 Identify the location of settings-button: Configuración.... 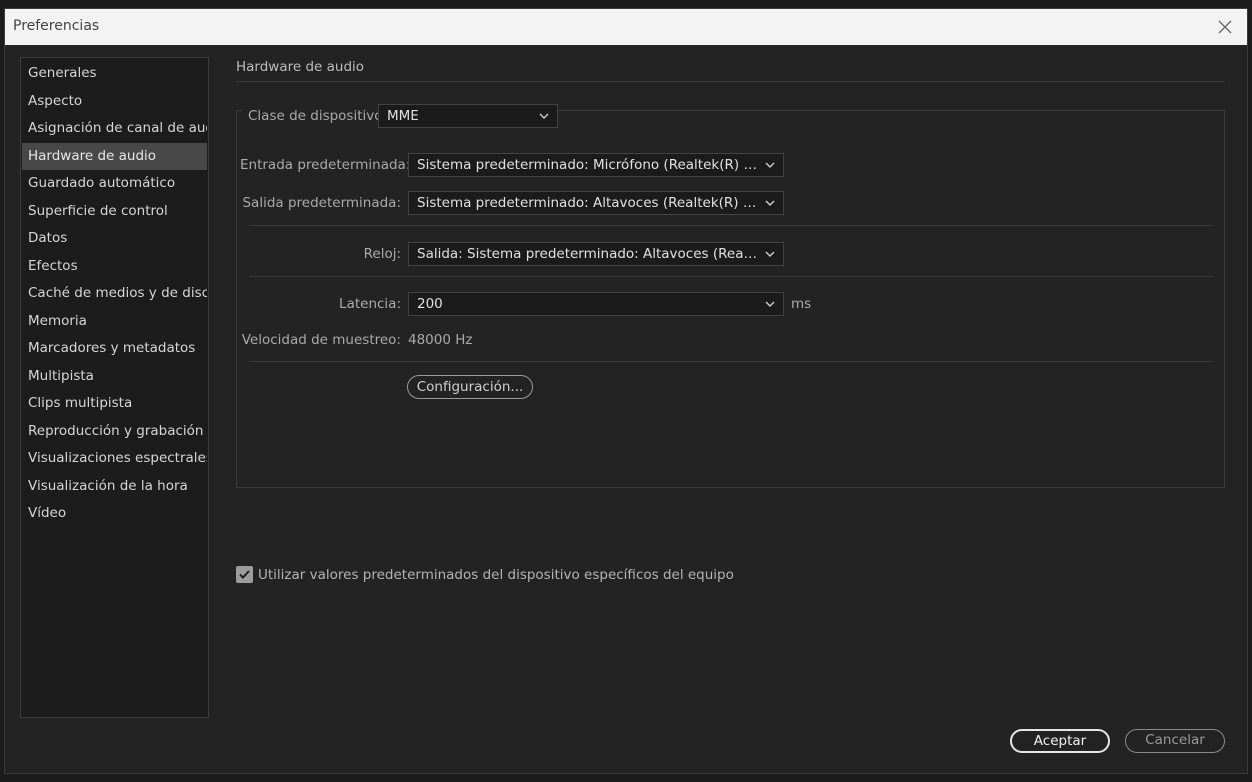
(470, 387).